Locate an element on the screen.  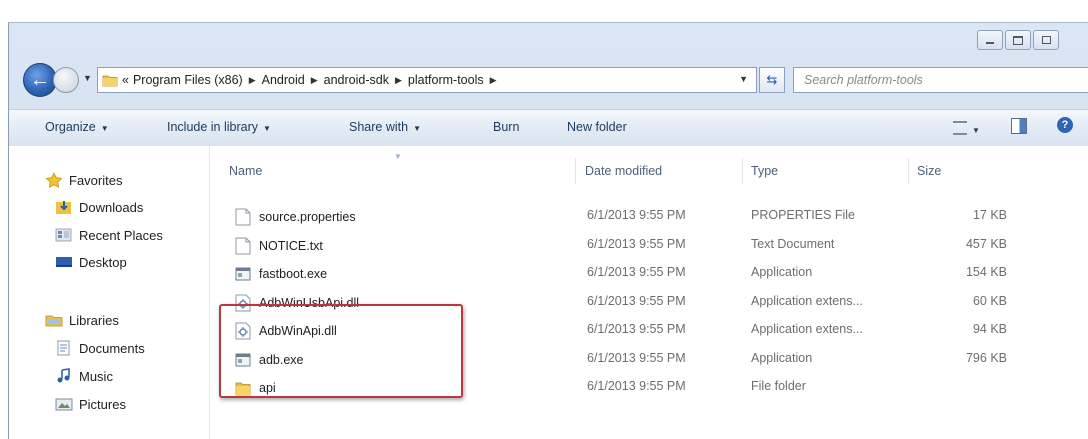
sidebar-item-label: Desktop is located at coordinates (103, 262).